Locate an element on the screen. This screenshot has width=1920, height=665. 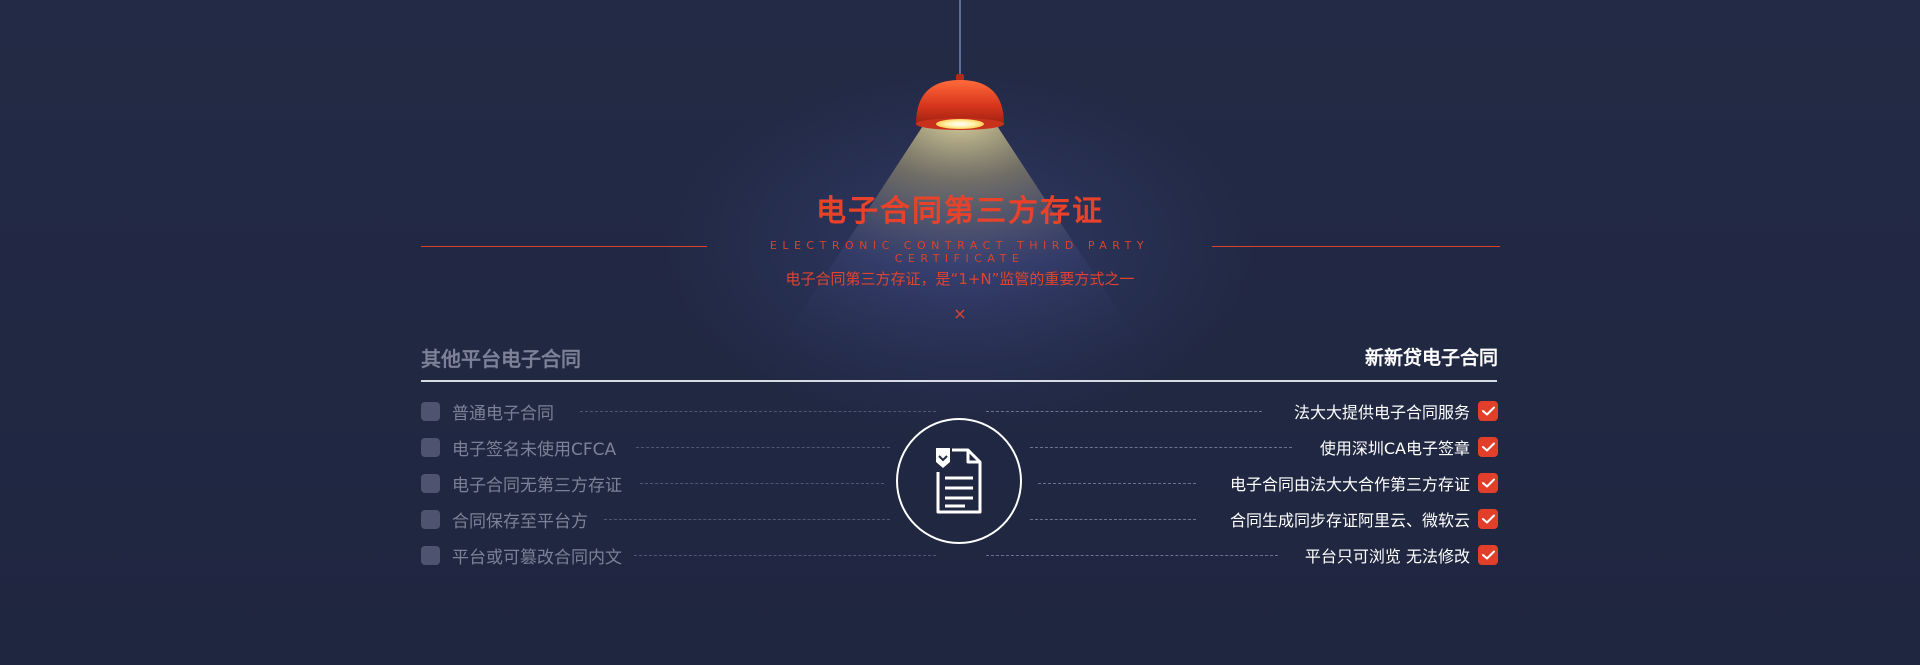
other-platform-heading: 其他平台电子合同 is located at coordinates (501, 359).